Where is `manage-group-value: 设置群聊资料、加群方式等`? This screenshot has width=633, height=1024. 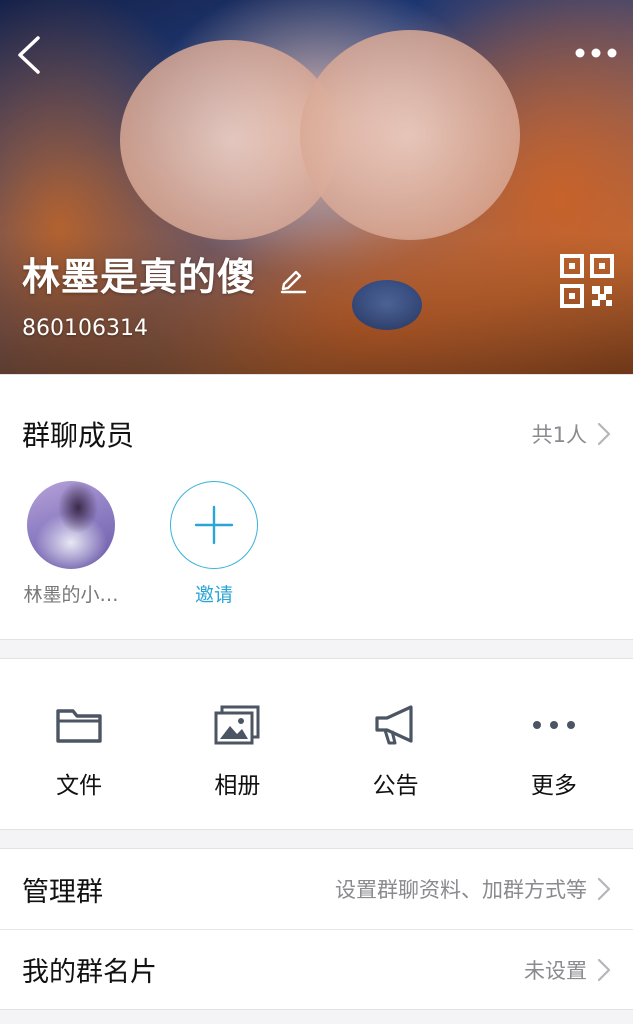
manage-group-value: 设置群聊资料、加群方式等 is located at coordinates (473, 889).